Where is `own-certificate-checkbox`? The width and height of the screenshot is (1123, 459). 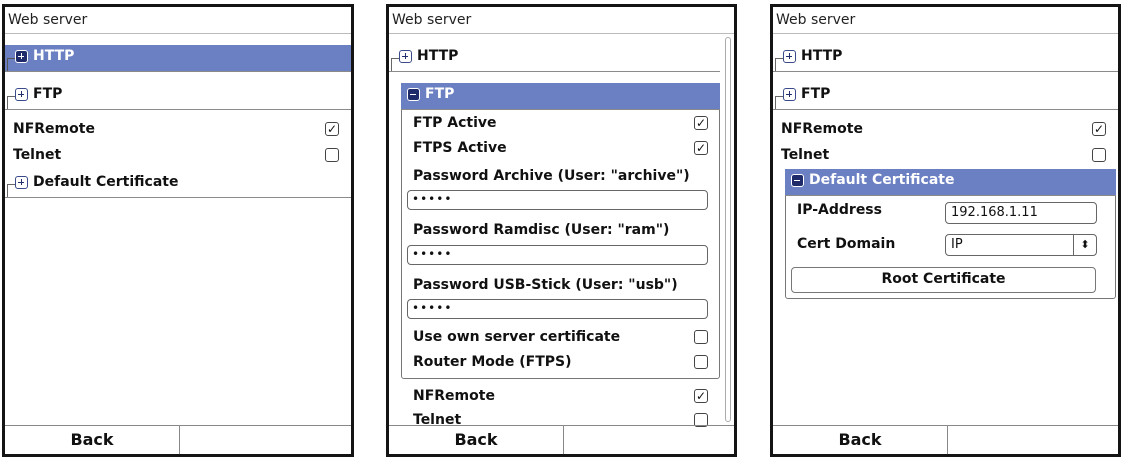
own-certificate-checkbox is located at coordinates (701, 337).